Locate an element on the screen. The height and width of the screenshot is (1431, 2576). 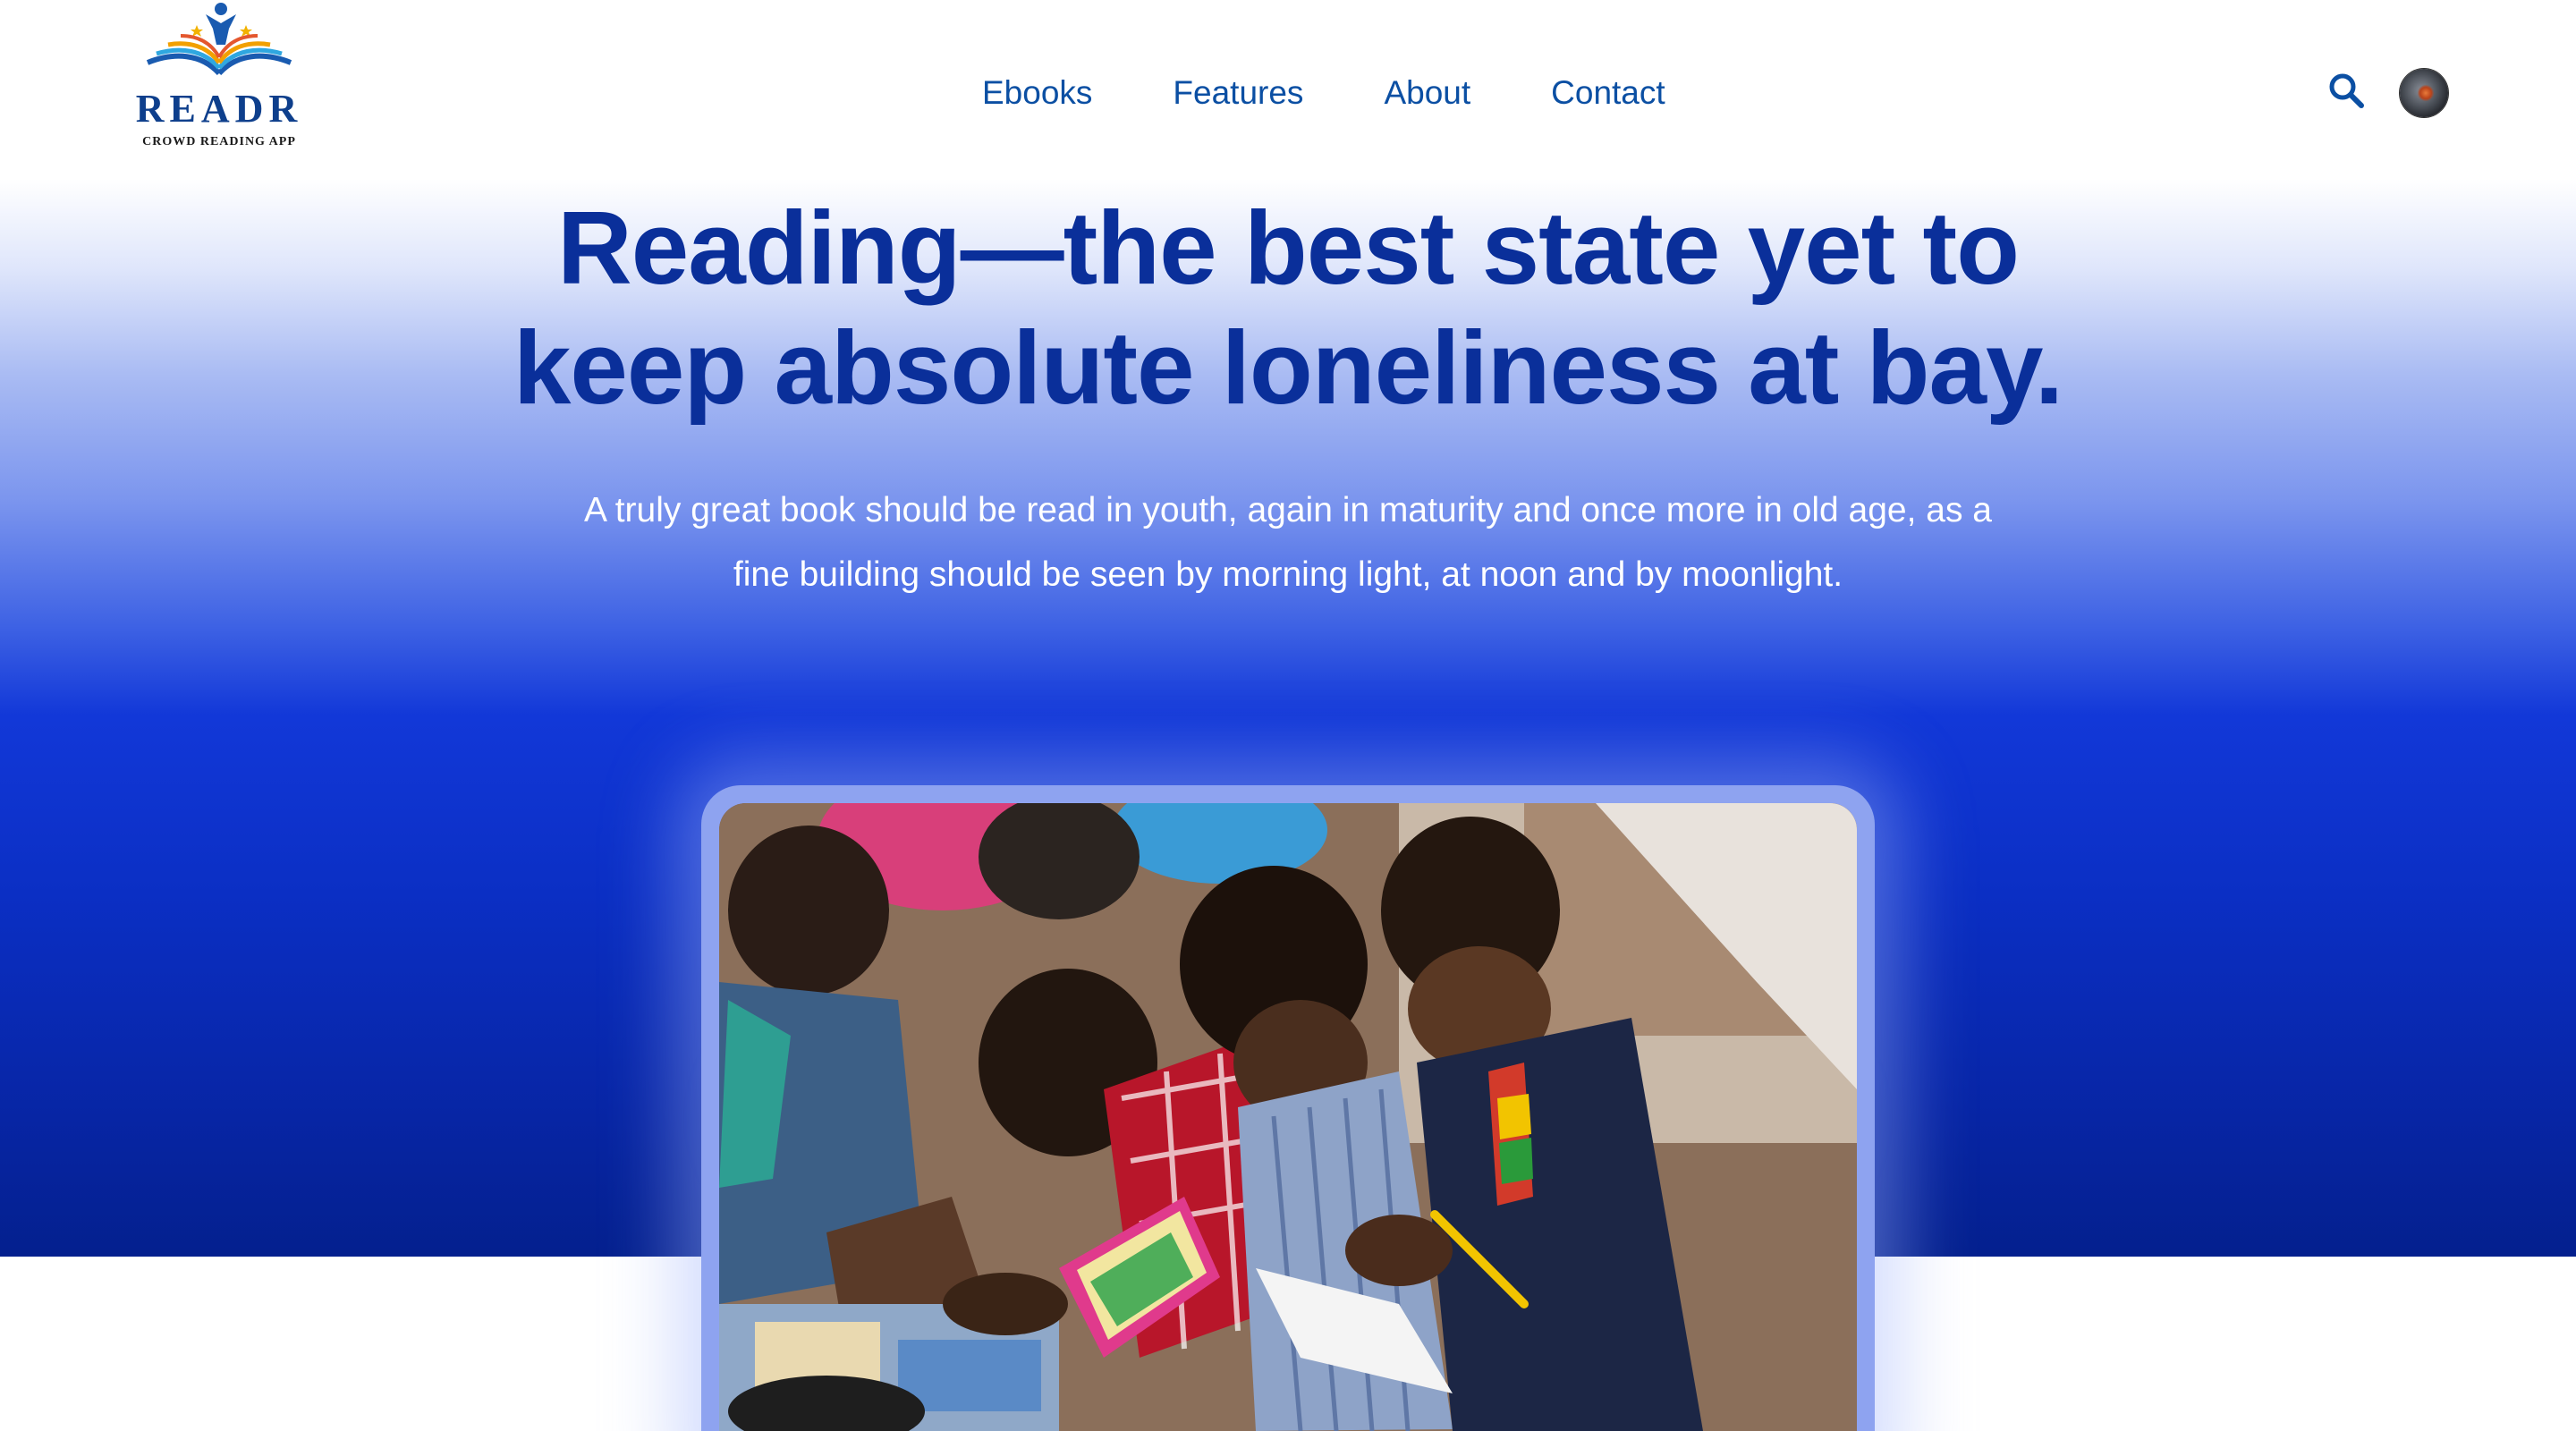
user-avatar is located at coordinates (2424, 93).